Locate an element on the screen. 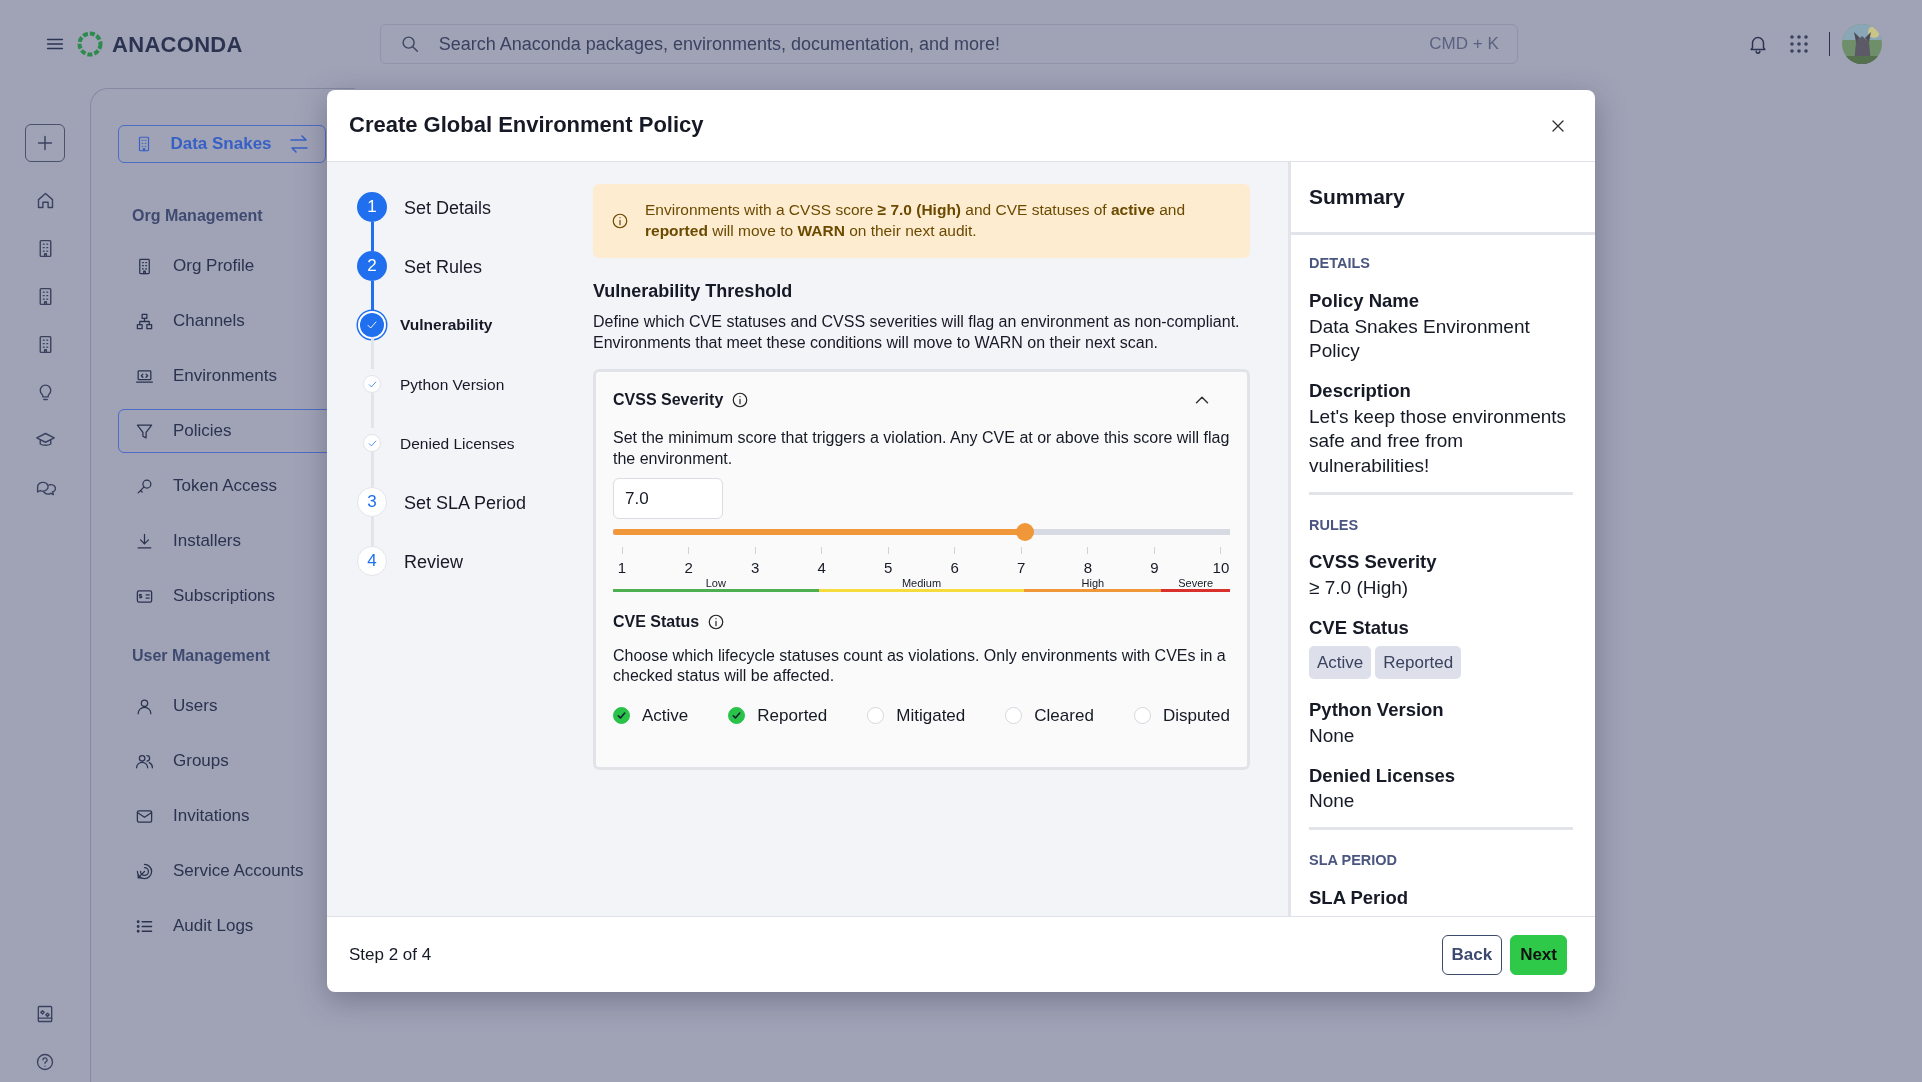 Image resolution: width=1922 pixels, height=1082 pixels. step-number: 4 is located at coordinates (372, 561).